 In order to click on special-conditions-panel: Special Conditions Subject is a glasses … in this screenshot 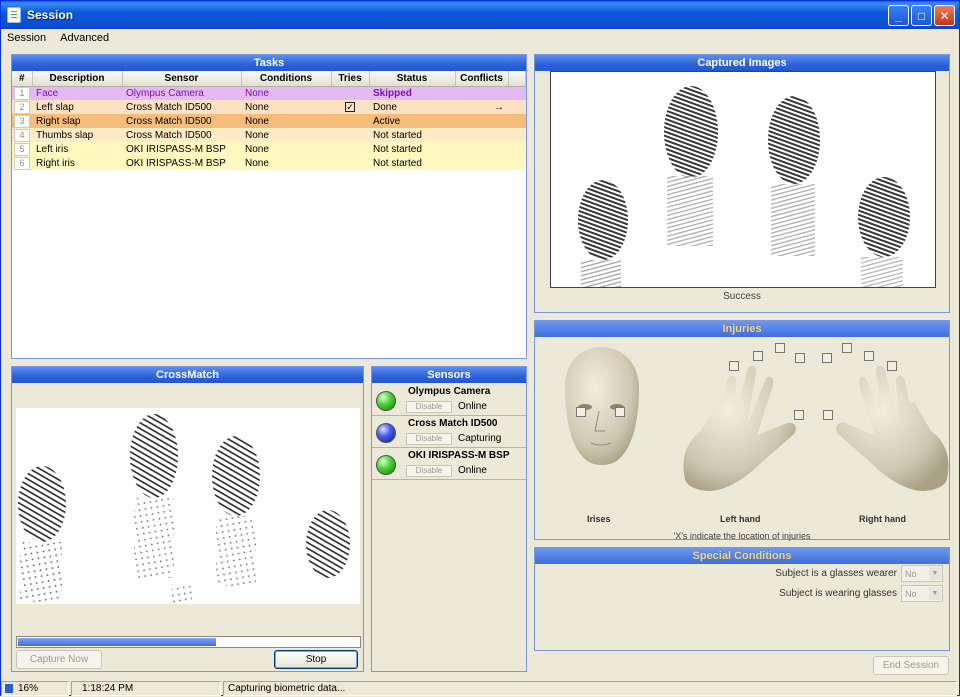, I will do `click(742, 599)`.